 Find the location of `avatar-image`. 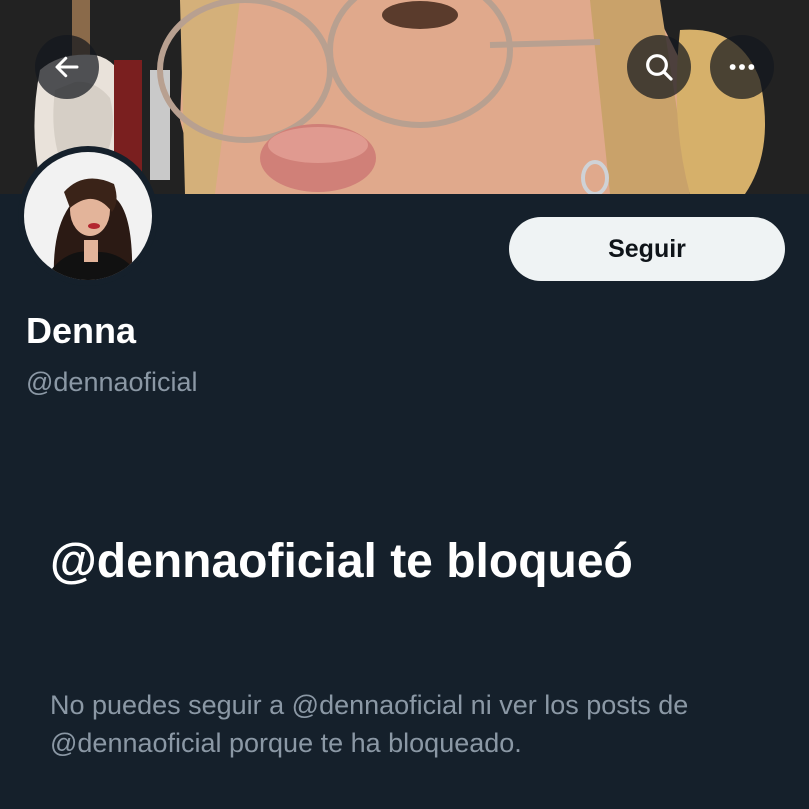

avatar-image is located at coordinates (88, 216).